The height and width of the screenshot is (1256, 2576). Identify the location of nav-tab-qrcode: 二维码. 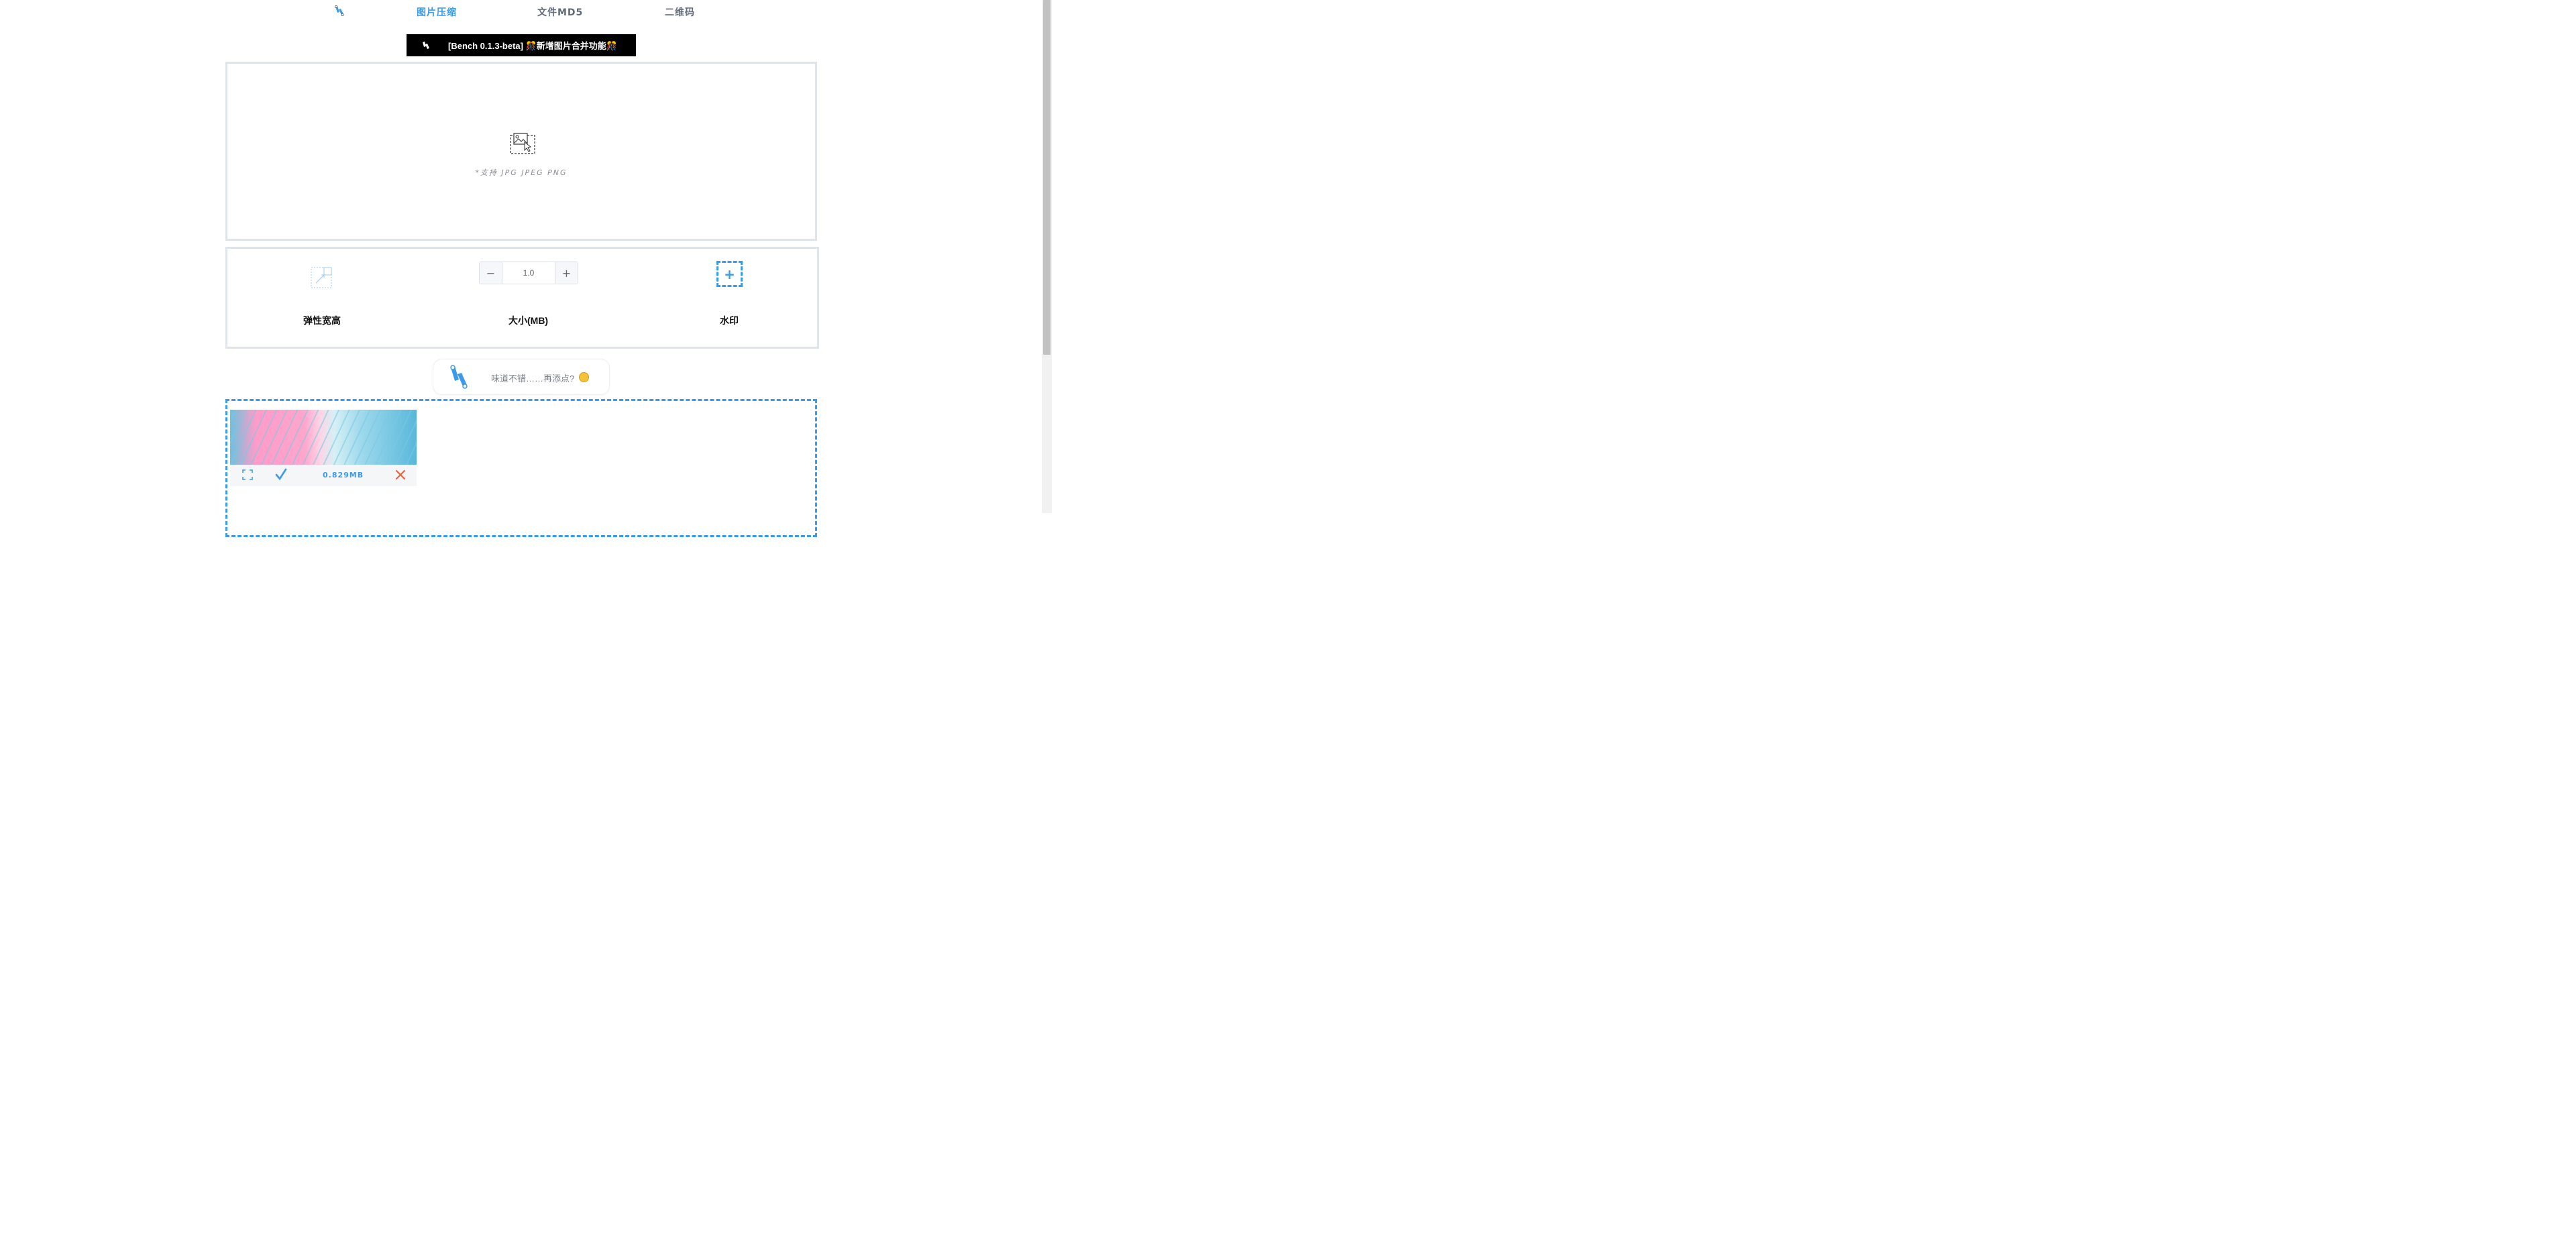
(680, 12).